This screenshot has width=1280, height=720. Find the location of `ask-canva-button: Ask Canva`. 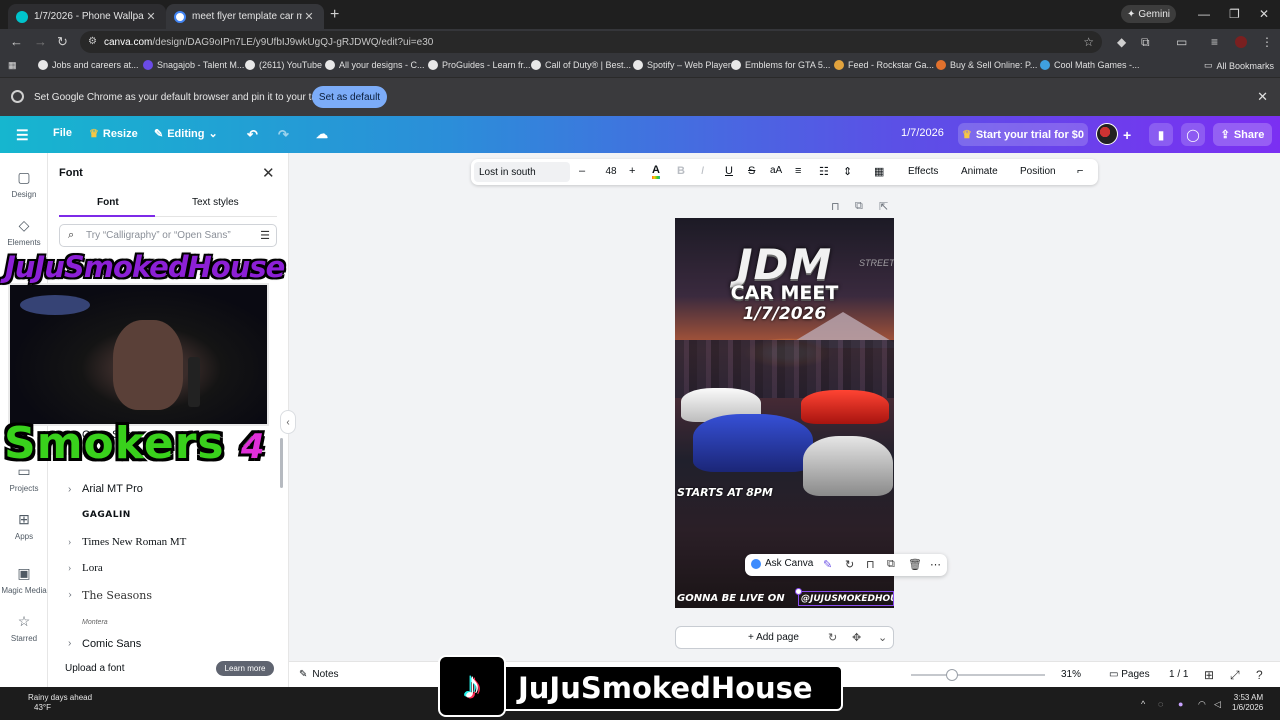

ask-canva-button: Ask Canva is located at coordinates (782, 563).